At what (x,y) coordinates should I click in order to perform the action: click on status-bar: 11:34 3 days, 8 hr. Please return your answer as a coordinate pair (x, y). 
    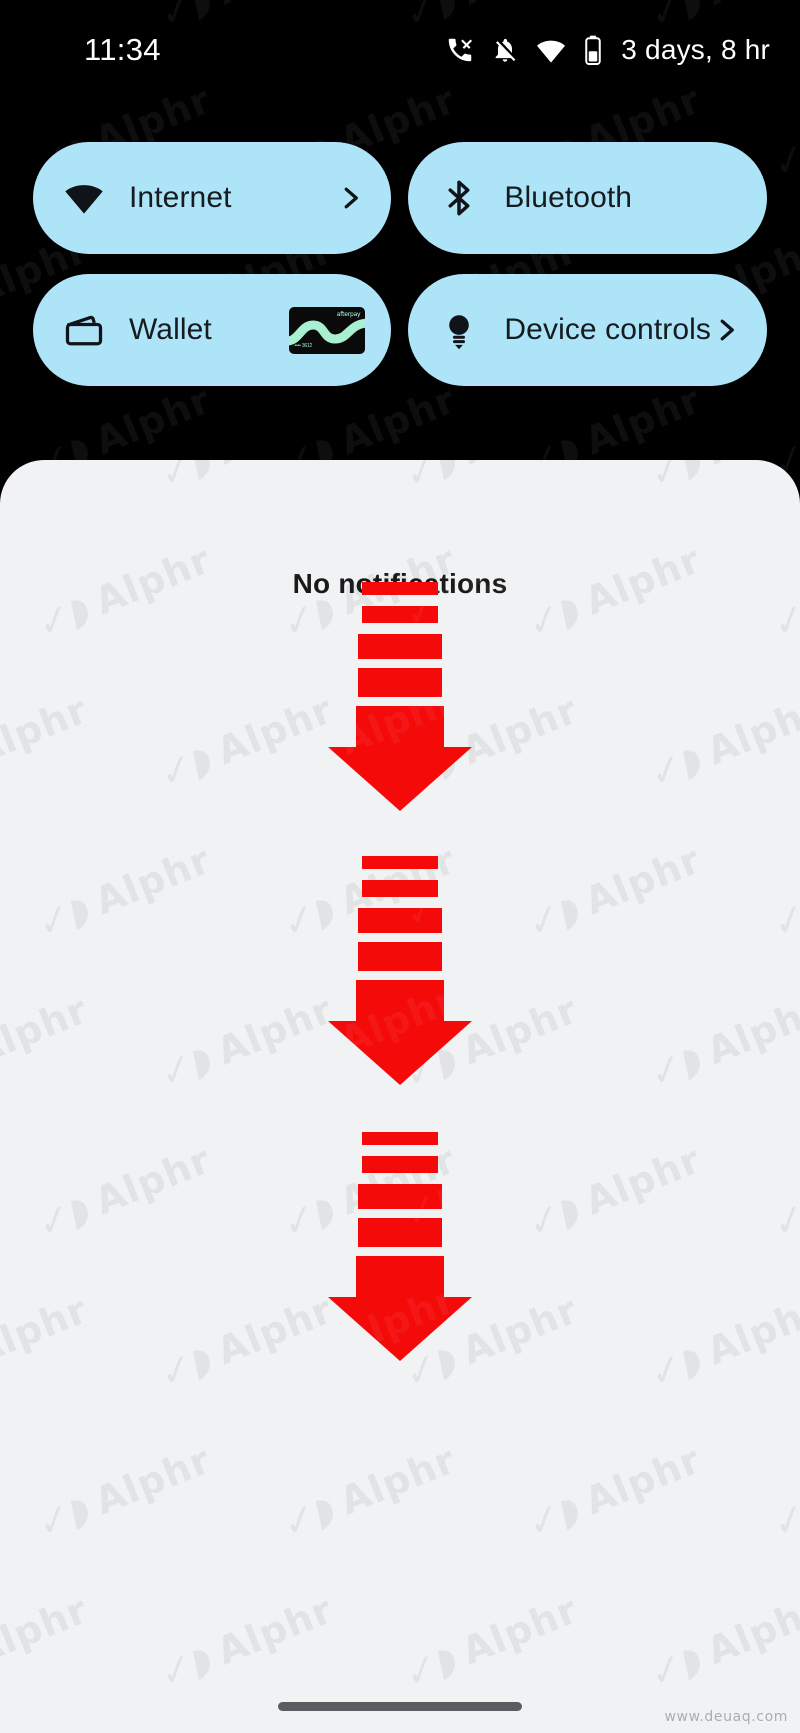
    Looking at the image, I should click on (400, 50).